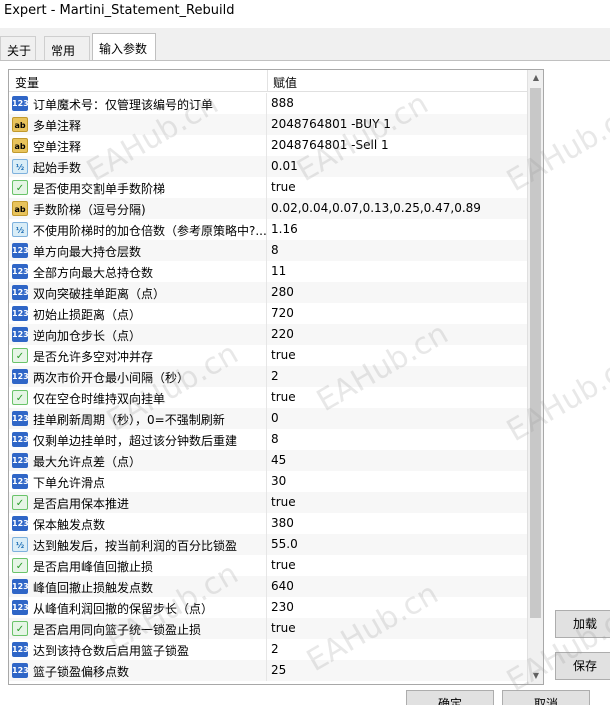  Describe the element at coordinates (268, 124) in the screenshot. I see `parameter-row: ab 多单注释 2048764801 -BUY 1` at that location.